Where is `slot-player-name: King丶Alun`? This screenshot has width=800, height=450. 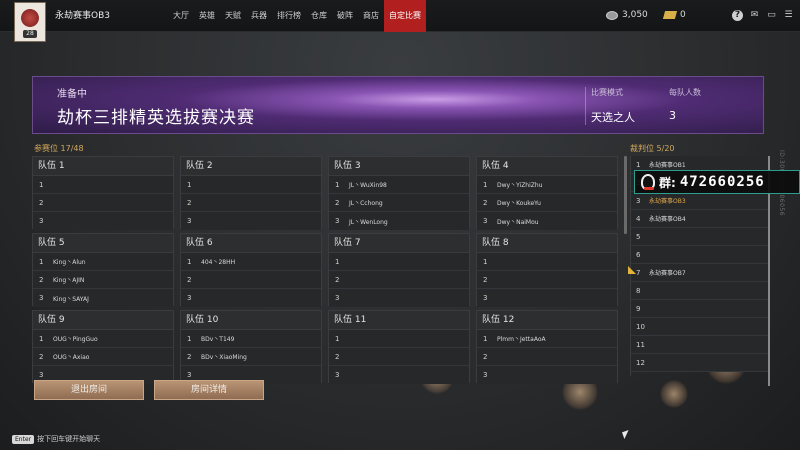 slot-player-name: King丶Alun is located at coordinates (69, 262).